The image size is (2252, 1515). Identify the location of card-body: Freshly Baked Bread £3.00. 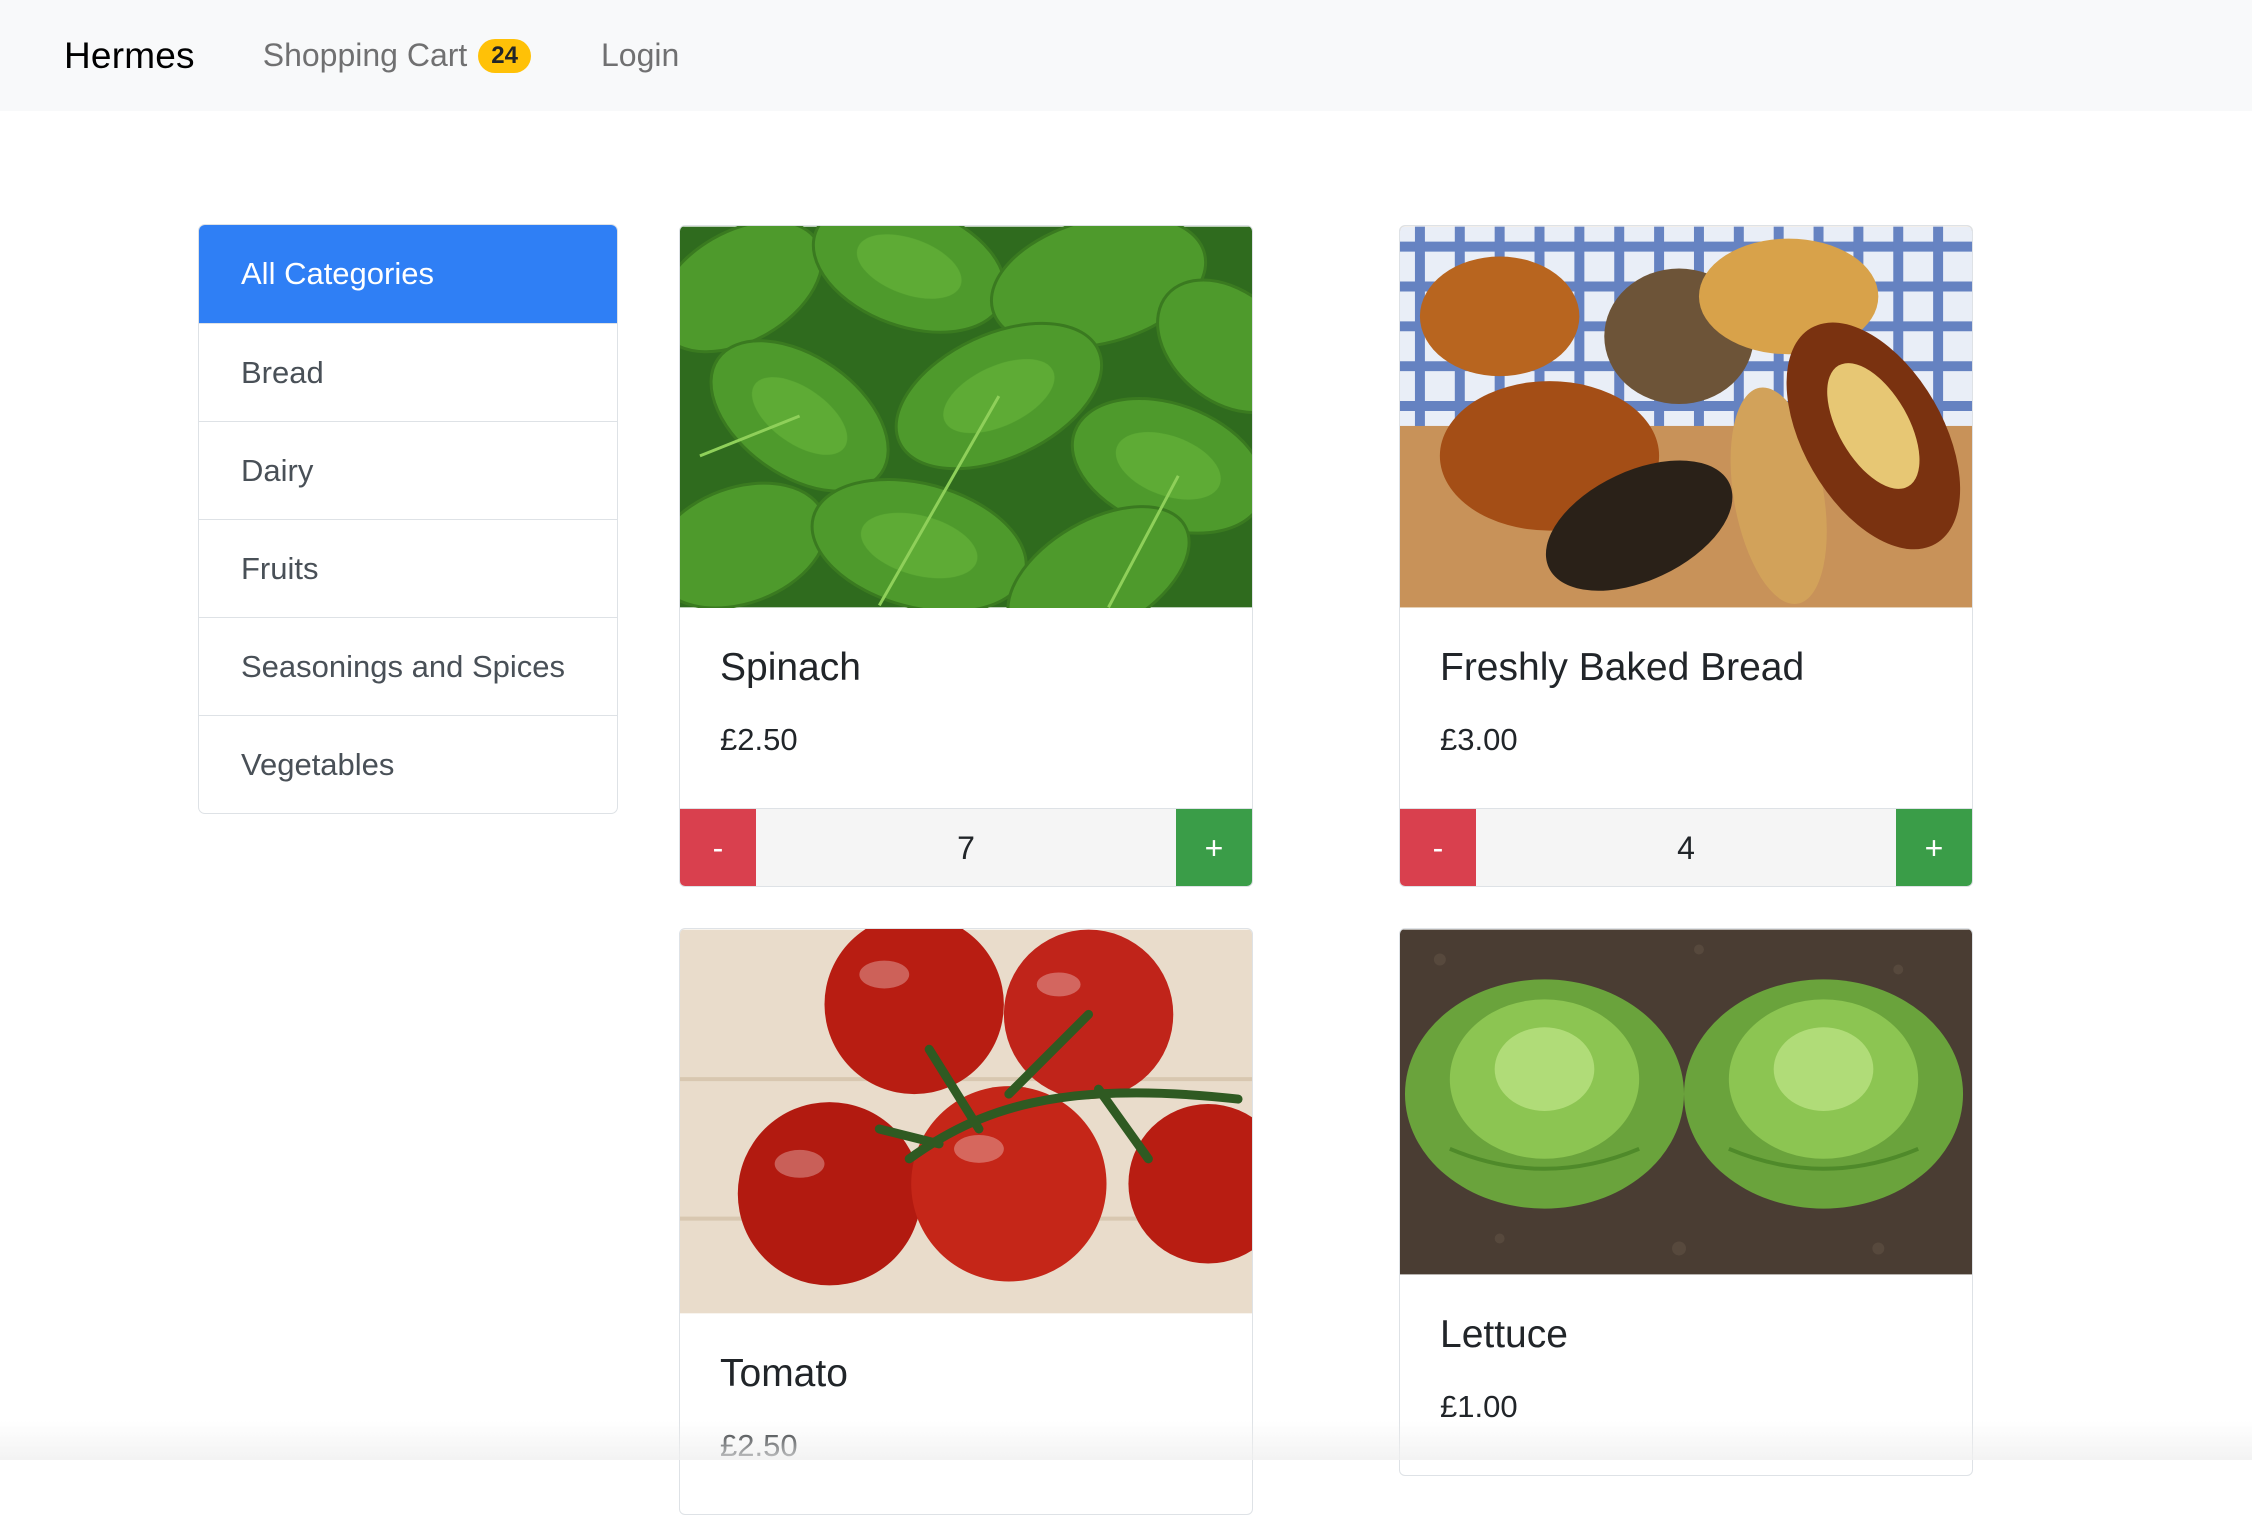
(1686, 708).